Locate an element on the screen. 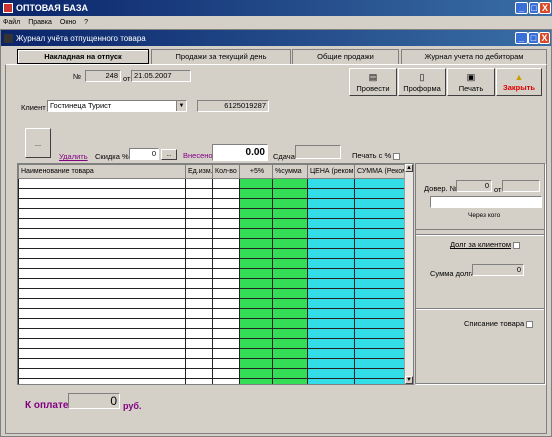  via-field is located at coordinates (486, 202).